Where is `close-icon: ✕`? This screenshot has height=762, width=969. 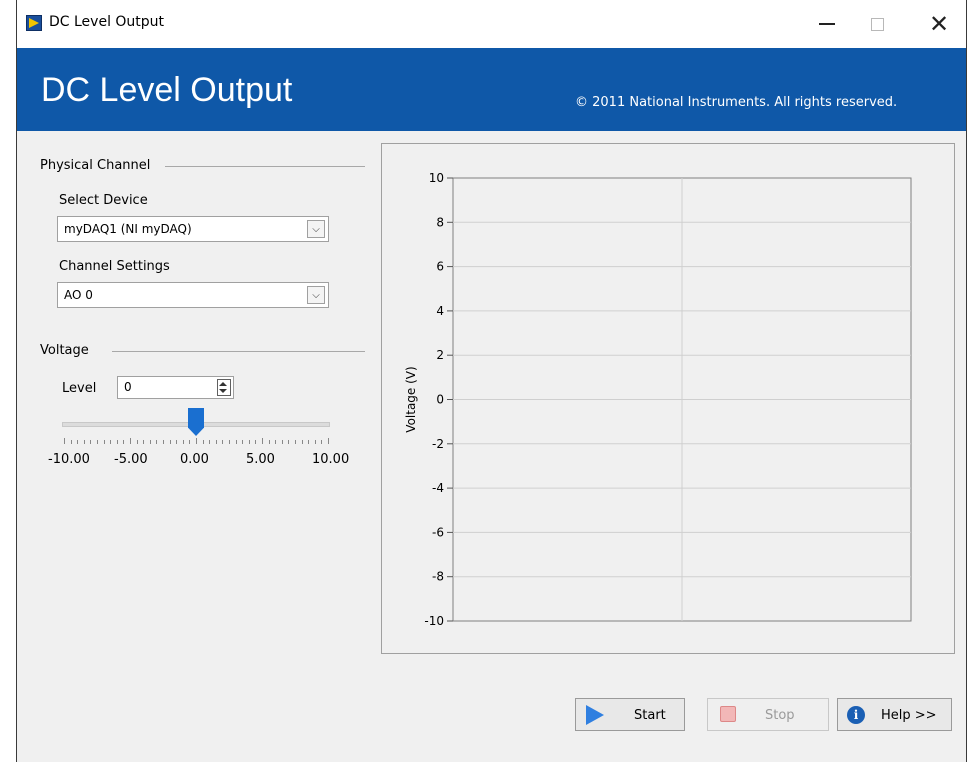
close-icon: ✕ is located at coordinates (939, 24).